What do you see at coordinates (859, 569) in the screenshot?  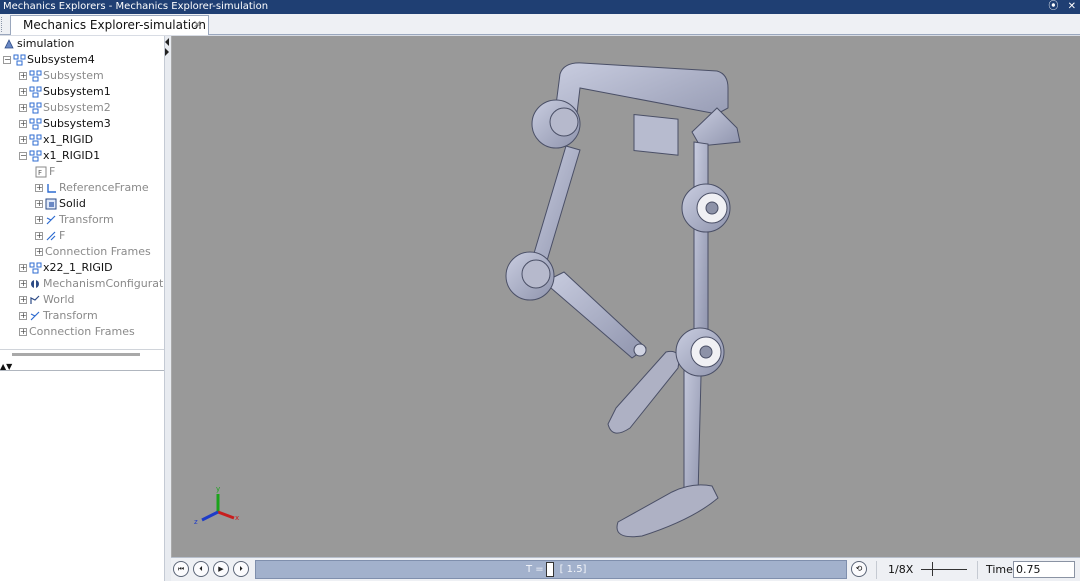 I see `loop-button: ⟲` at bounding box center [859, 569].